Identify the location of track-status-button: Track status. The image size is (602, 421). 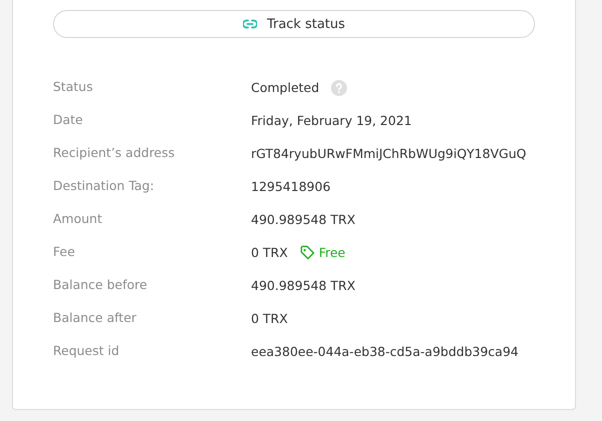
(294, 24).